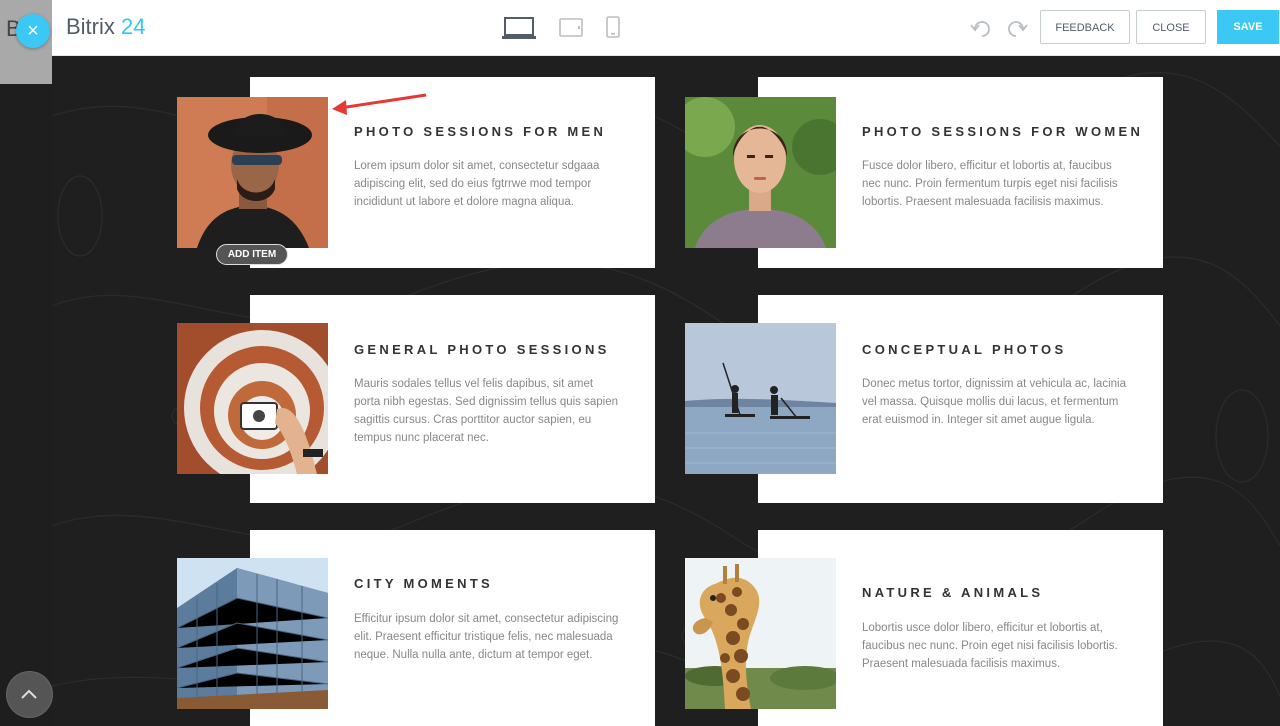  What do you see at coordinates (1085, 27) in the screenshot?
I see `feedback-button: FEEDBACK` at bounding box center [1085, 27].